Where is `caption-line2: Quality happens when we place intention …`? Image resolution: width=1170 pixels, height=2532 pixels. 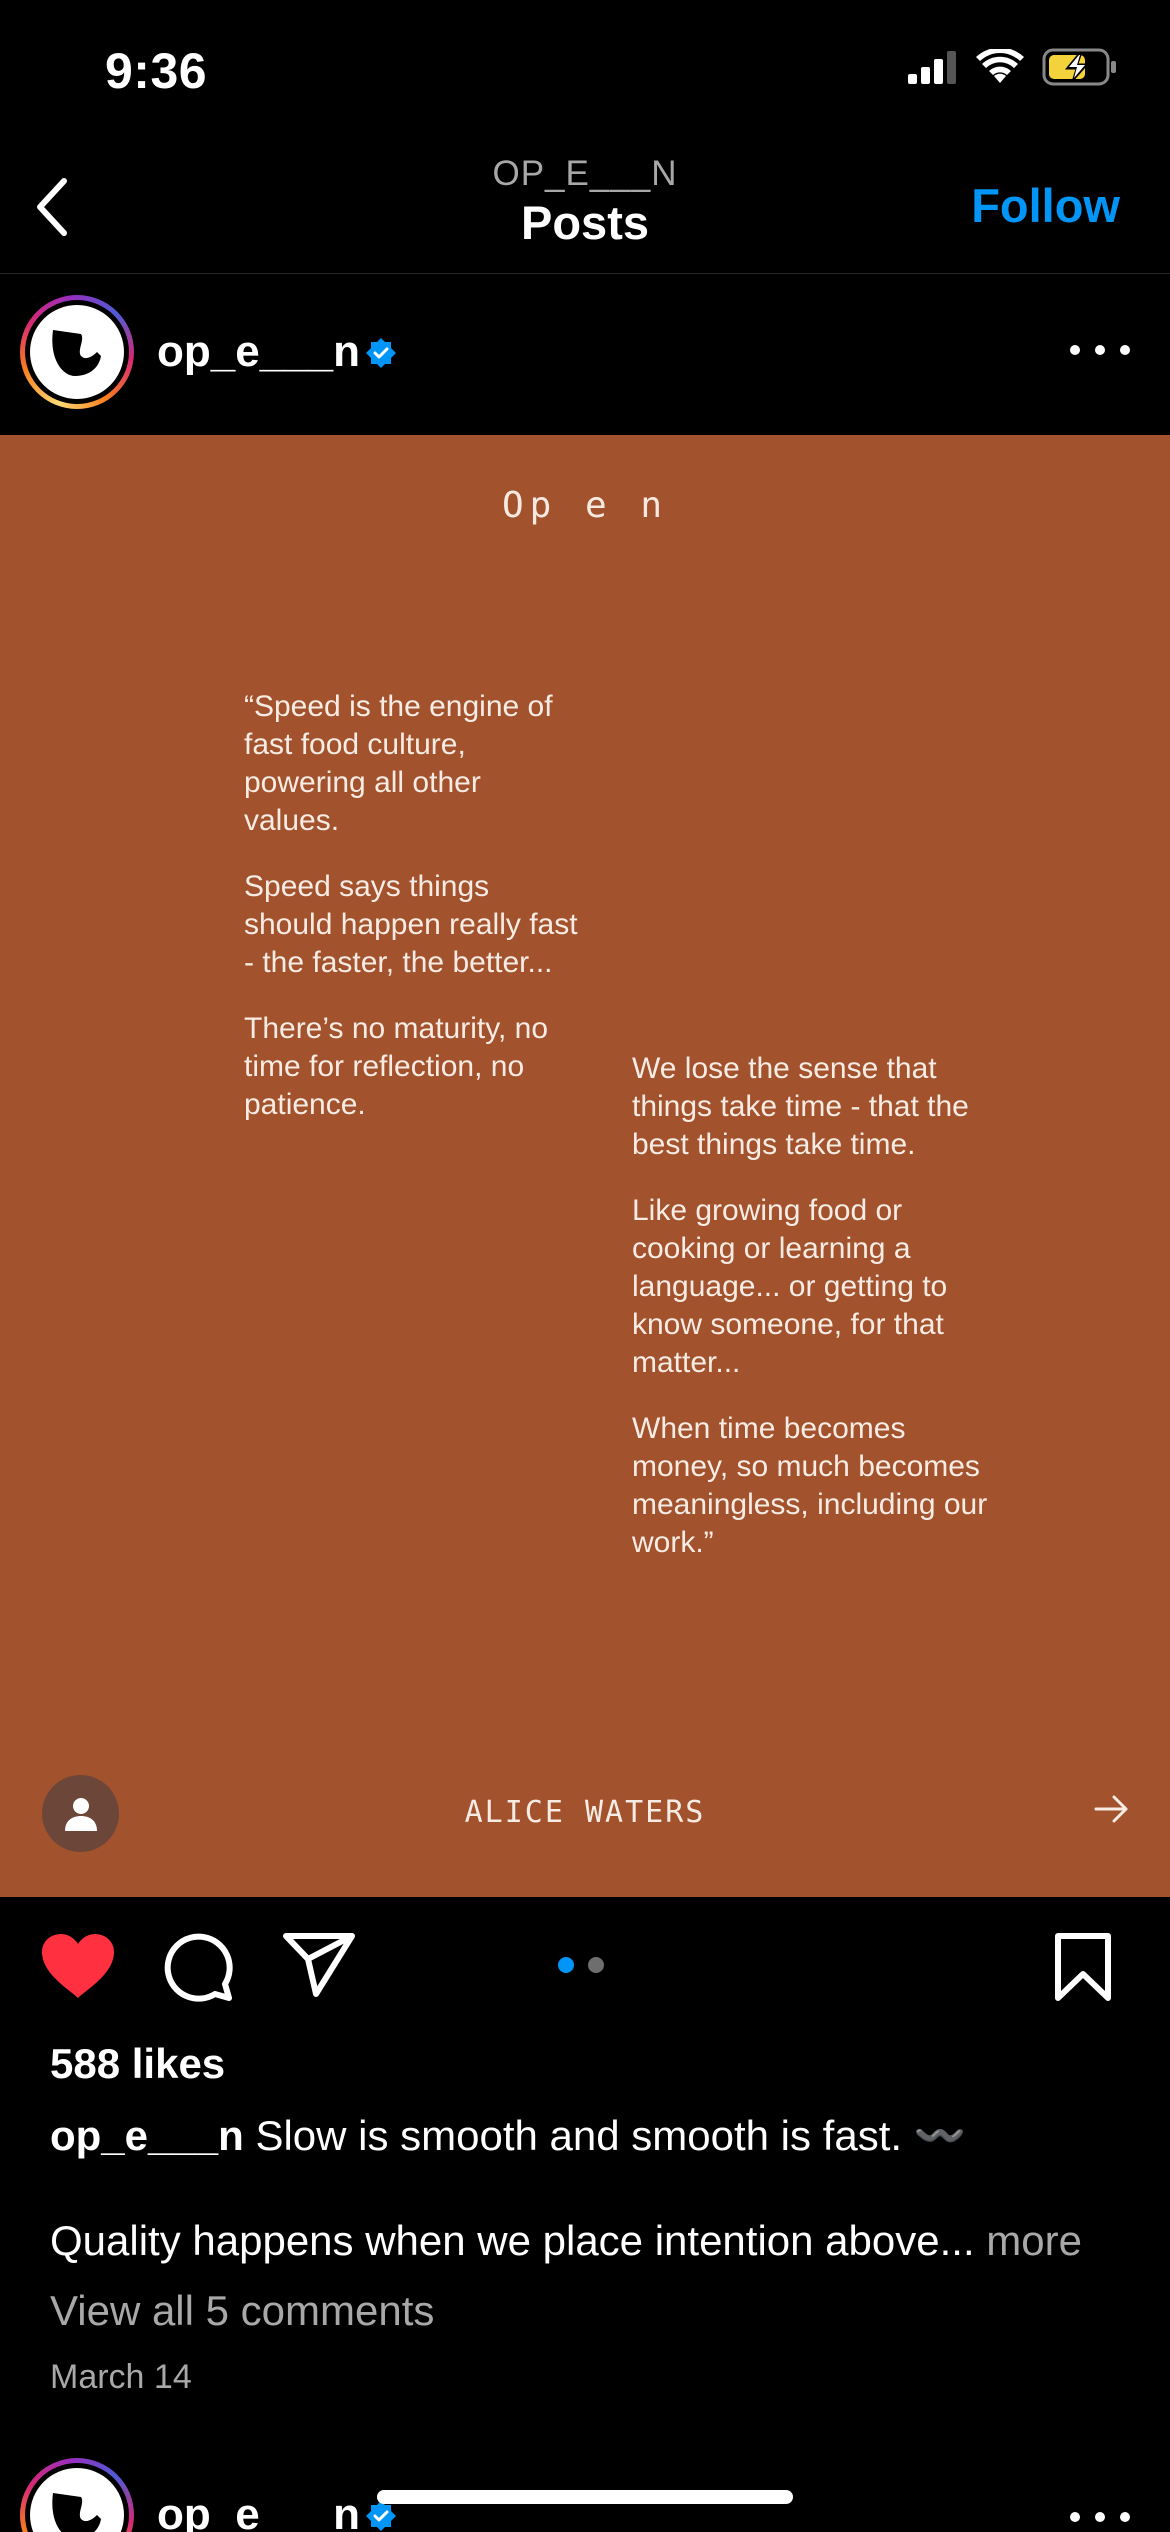 caption-line2: Quality happens when we place intention … is located at coordinates (512, 2240).